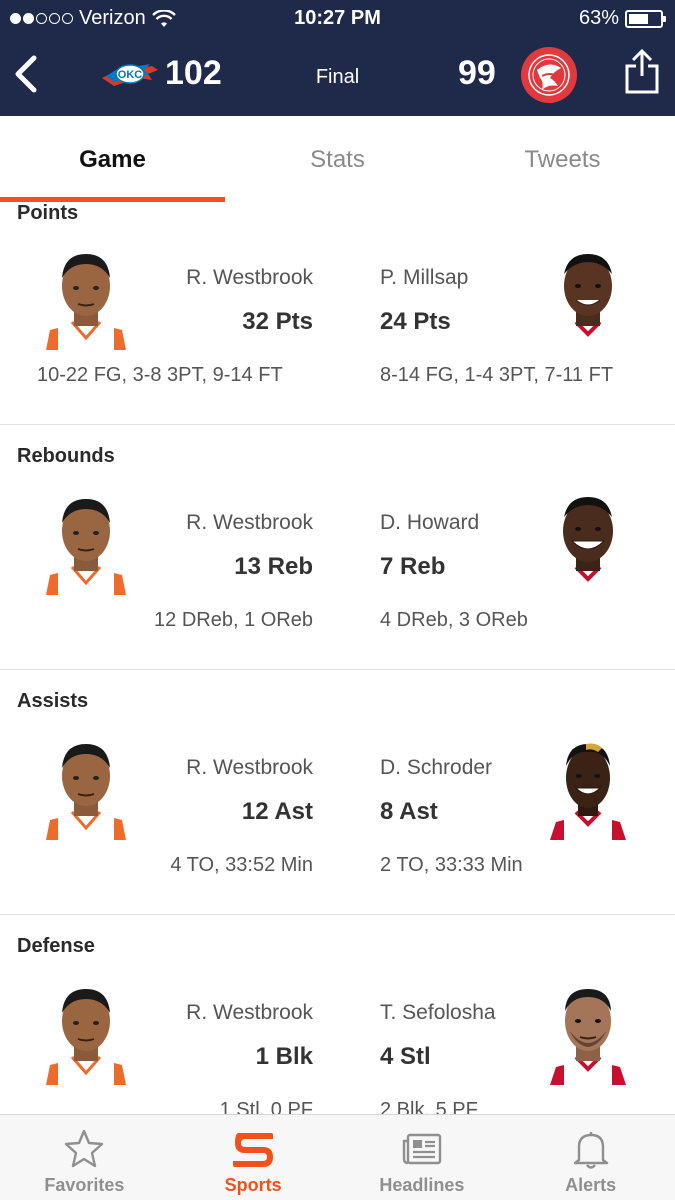  What do you see at coordinates (422, 1149) in the screenshot?
I see `newspaper-icon` at bounding box center [422, 1149].